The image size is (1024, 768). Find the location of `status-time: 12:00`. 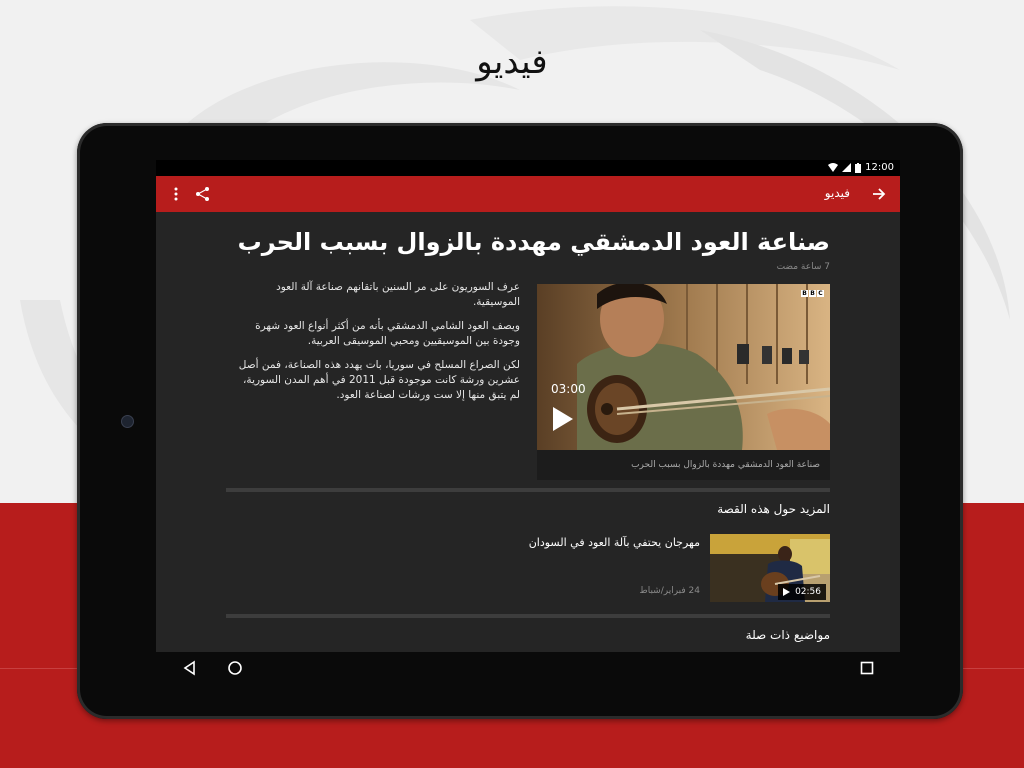

status-time: 12:00 is located at coordinates (879, 167).